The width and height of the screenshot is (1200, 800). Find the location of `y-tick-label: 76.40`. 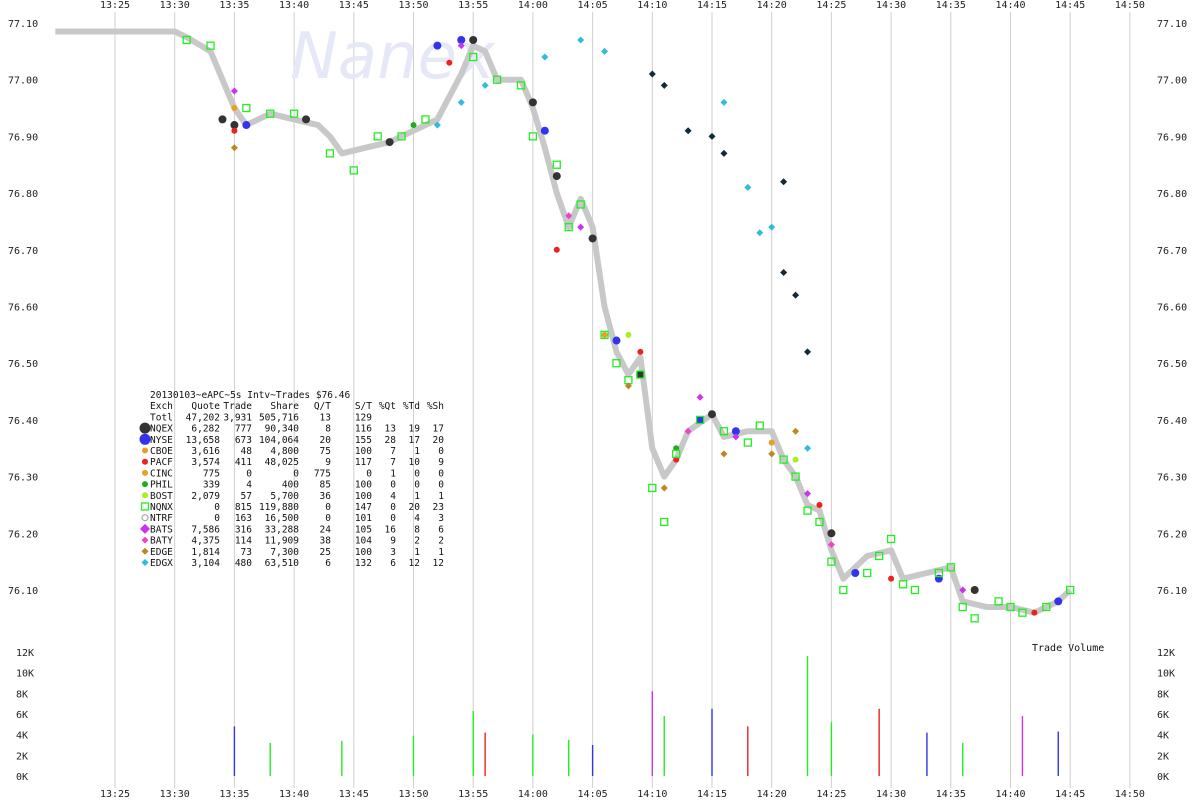

y-tick-label: 76.40 is located at coordinates (23, 421).